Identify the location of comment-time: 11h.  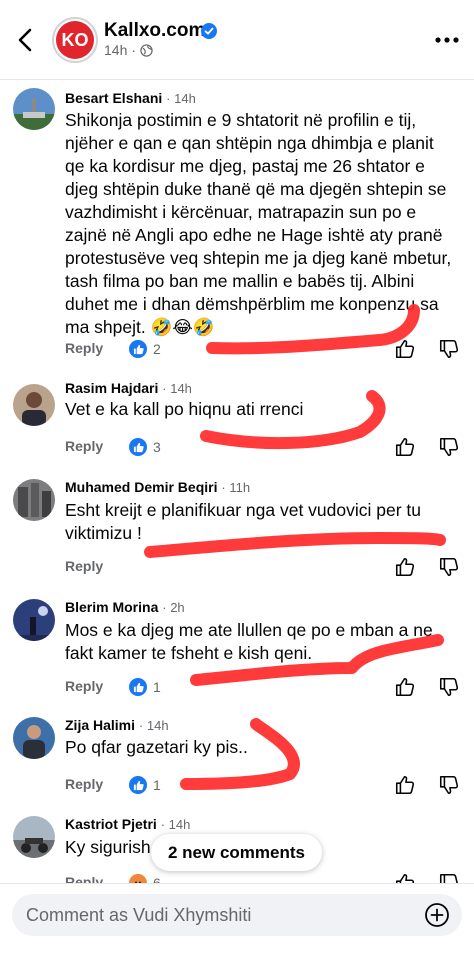
(239, 487).